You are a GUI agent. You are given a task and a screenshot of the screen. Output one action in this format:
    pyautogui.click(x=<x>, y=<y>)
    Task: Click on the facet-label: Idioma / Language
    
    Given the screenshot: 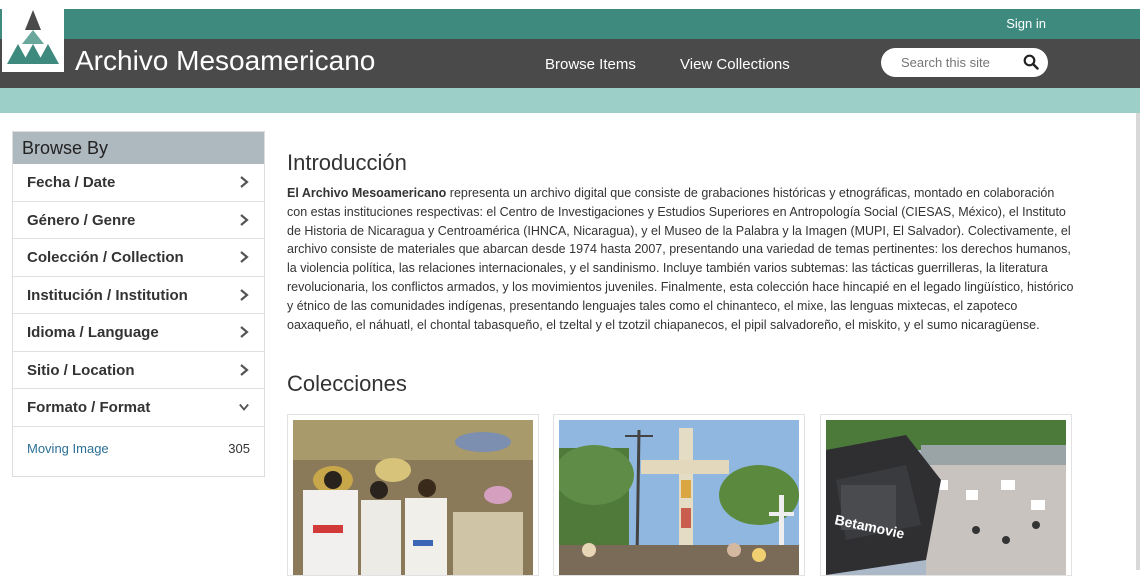 What is the action you would take?
    pyautogui.click(x=93, y=332)
    